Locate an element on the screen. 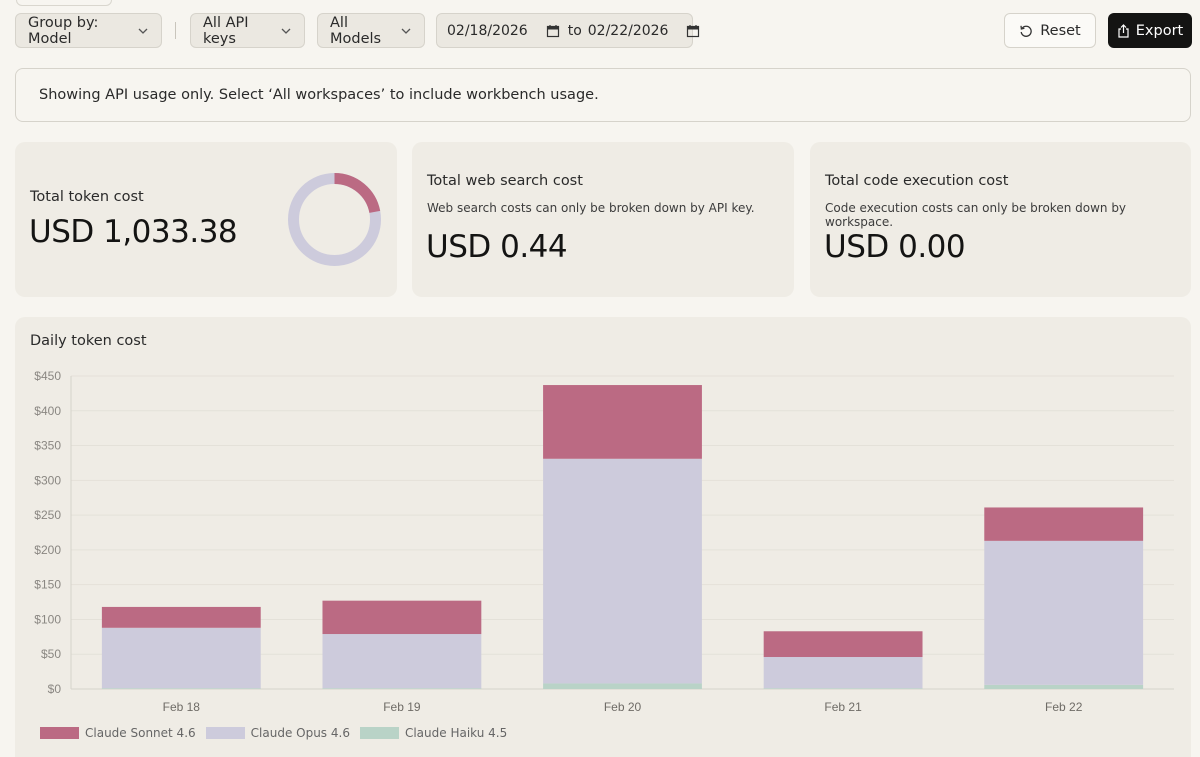 This screenshot has width=1200, height=757. y-tick-label: $450 is located at coordinates (47, 376).